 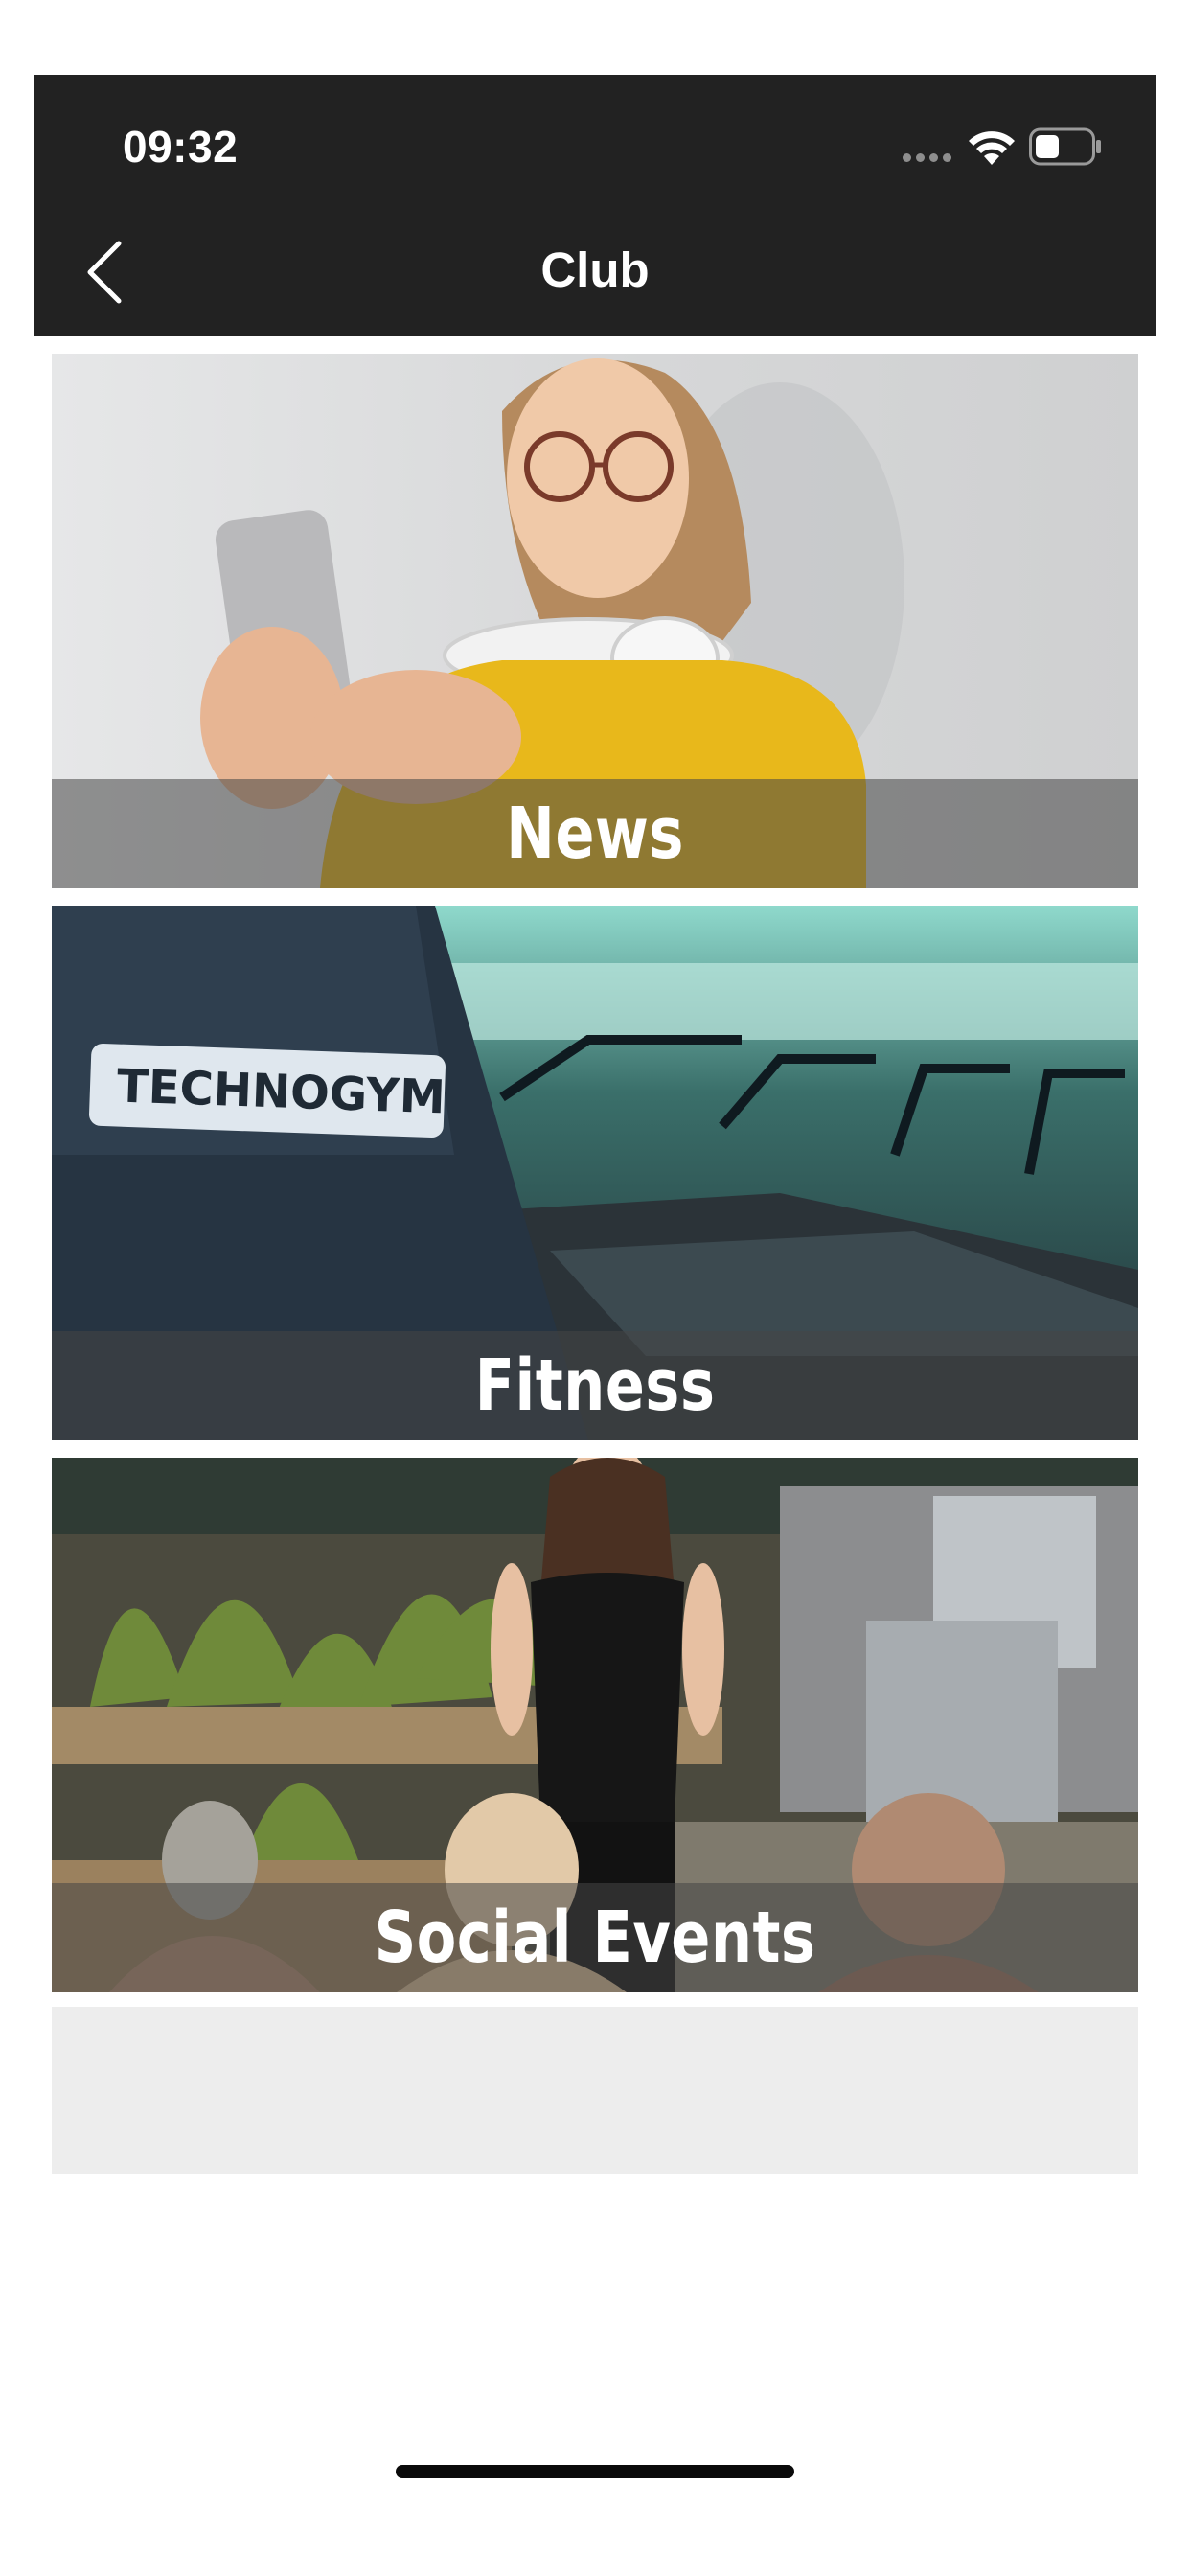 What do you see at coordinates (595, 1386) in the screenshot?
I see `fitness-label: Fitness` at bounding box center [595, 1386].